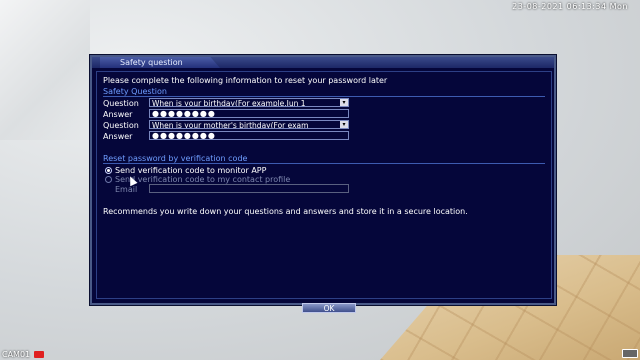 Image resolution: width=640 pixels, height=360 pixels. Describe the element at coordinates (118, 114) in the screenshot. I see `answer-1-label: Answer` at that location.